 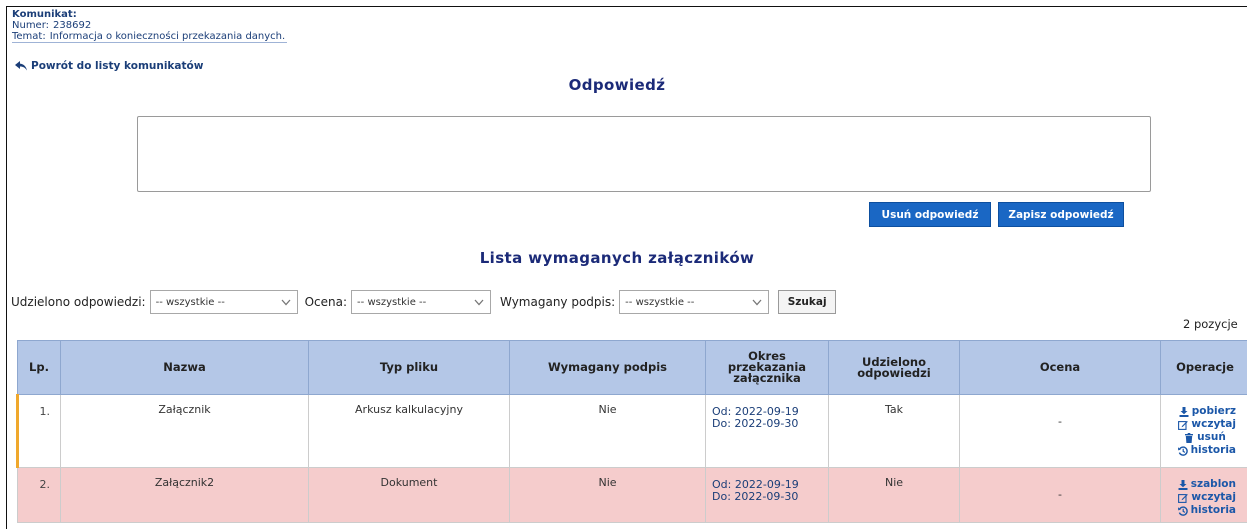 I want to click on number-value: 238692, so click(x=72, y=25).